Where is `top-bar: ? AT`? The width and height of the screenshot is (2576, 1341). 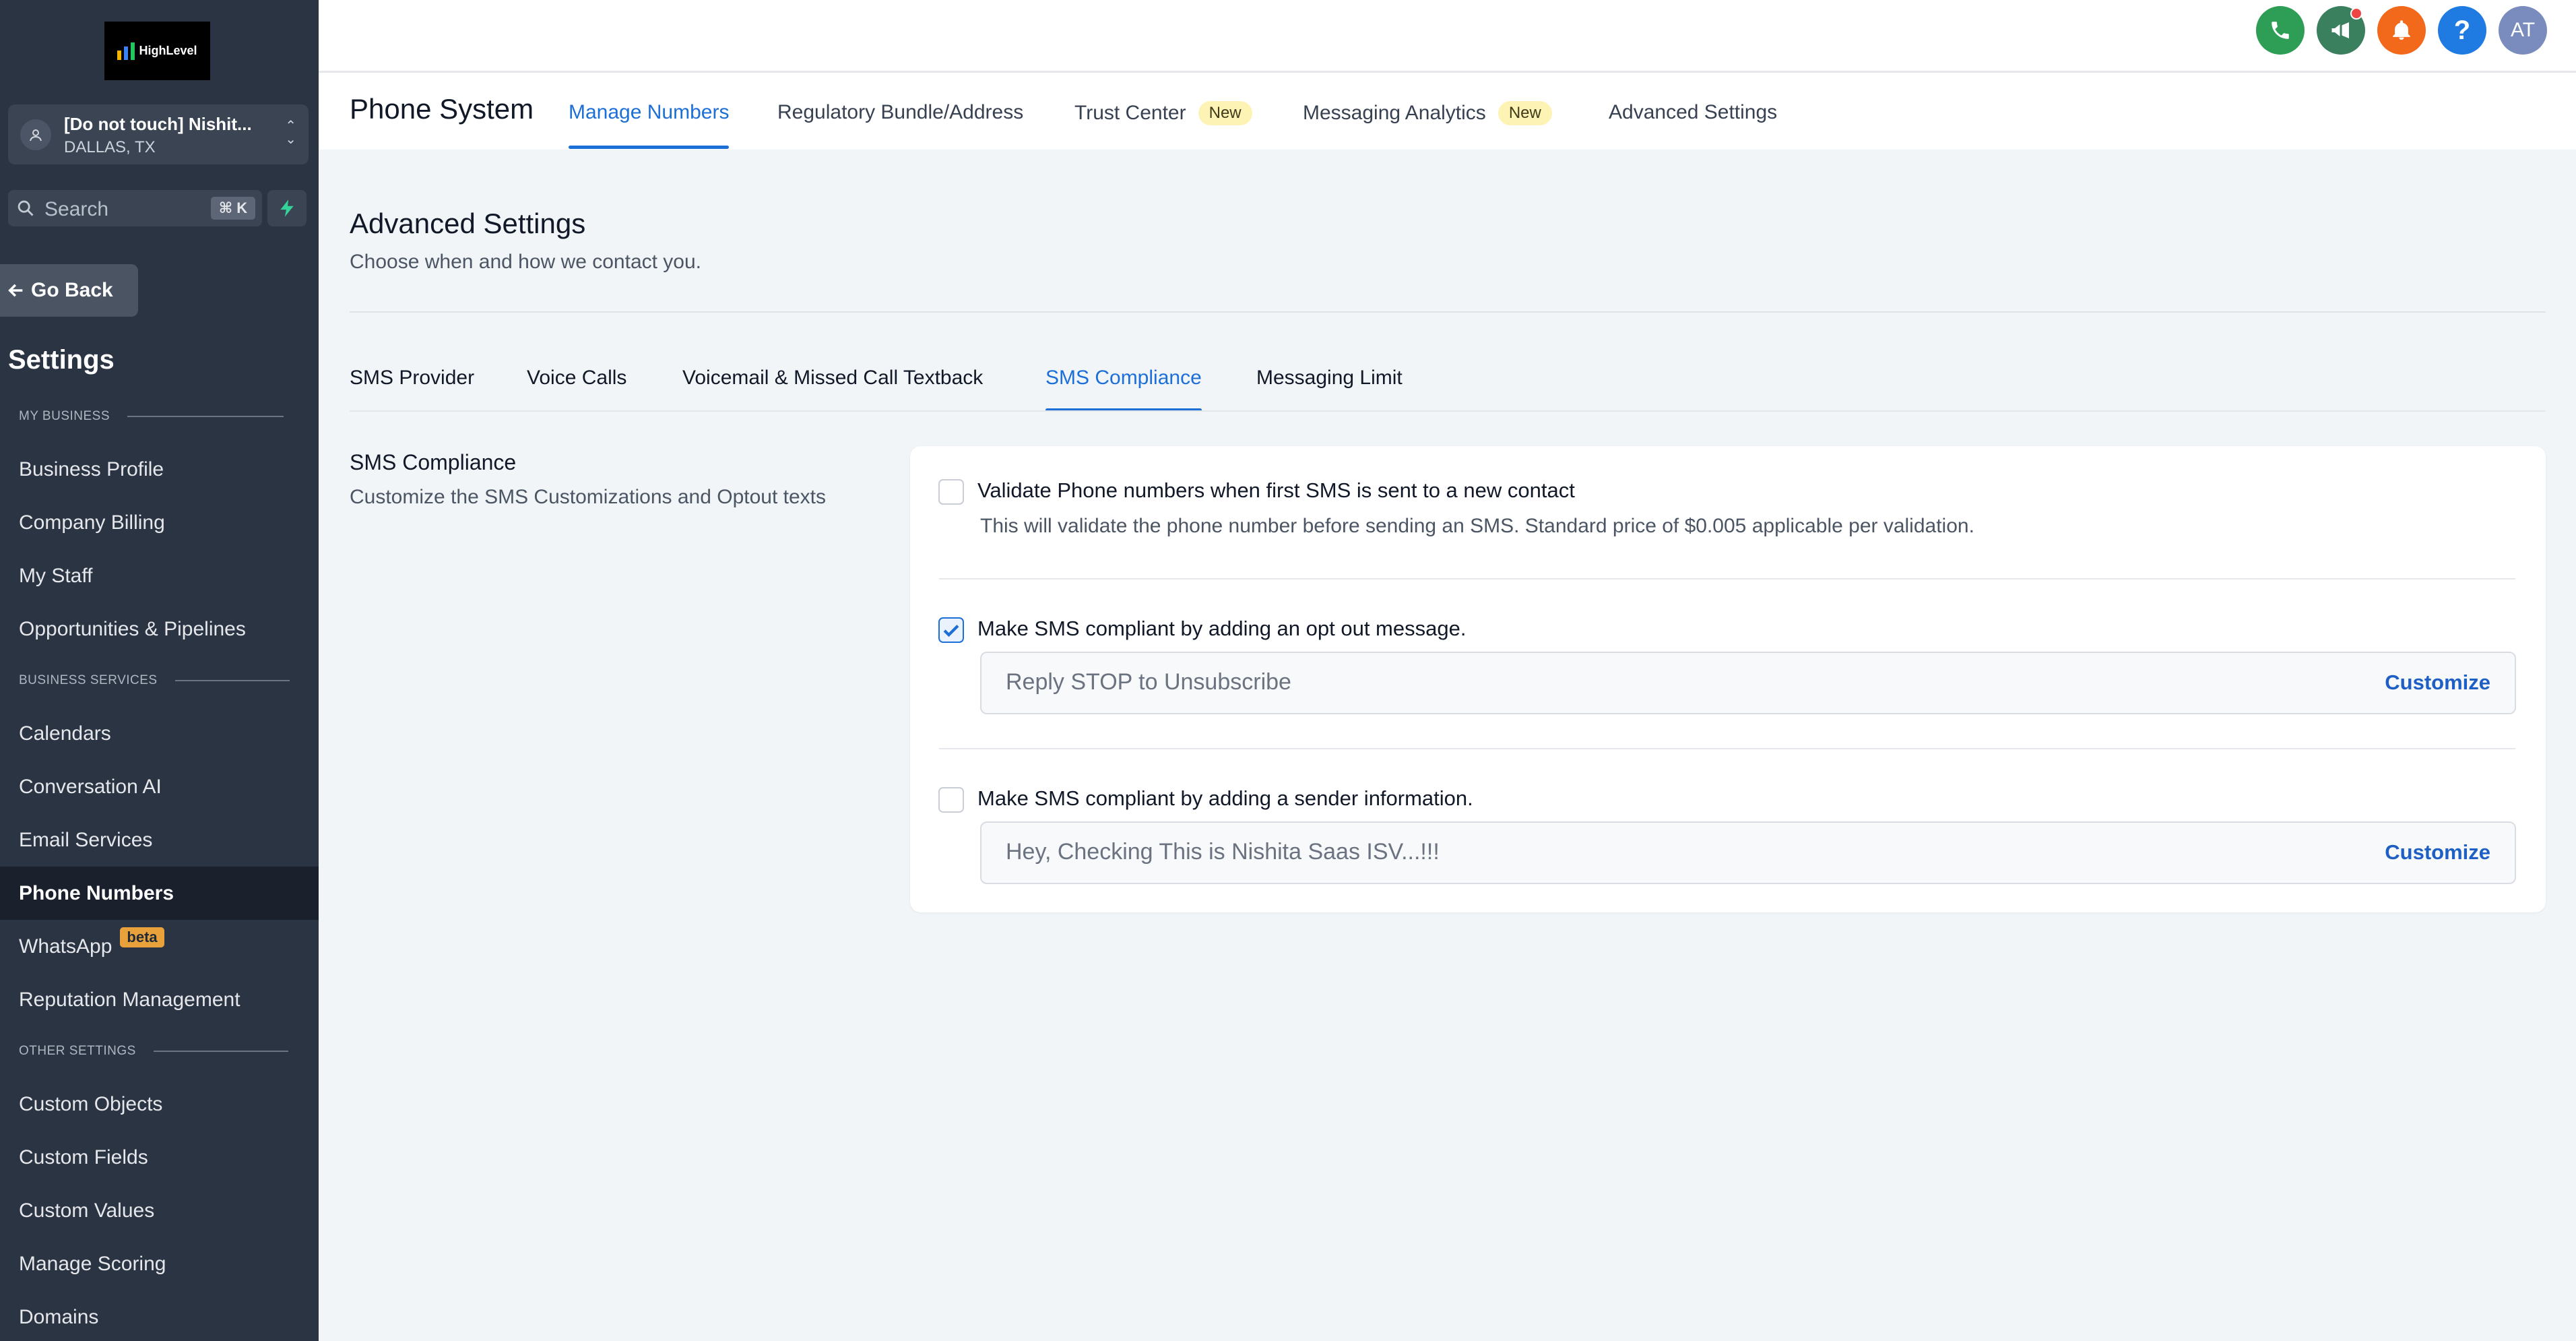 top-bar: ? AT is located at coordinates (1447, 37).